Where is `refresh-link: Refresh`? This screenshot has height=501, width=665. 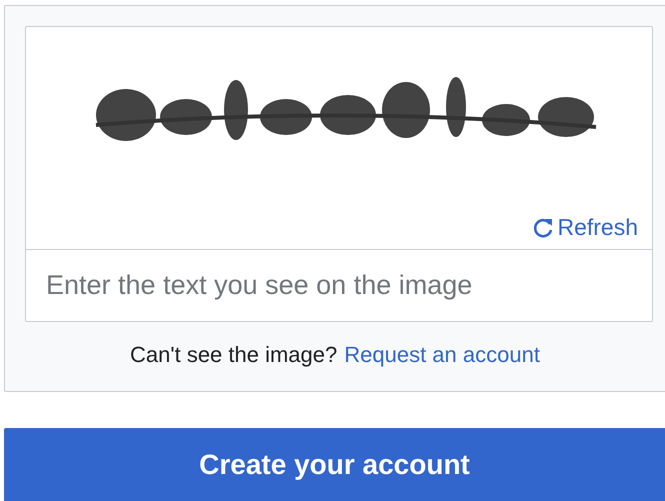
refresh-link: Refresh is located at coordinates (584, 227).